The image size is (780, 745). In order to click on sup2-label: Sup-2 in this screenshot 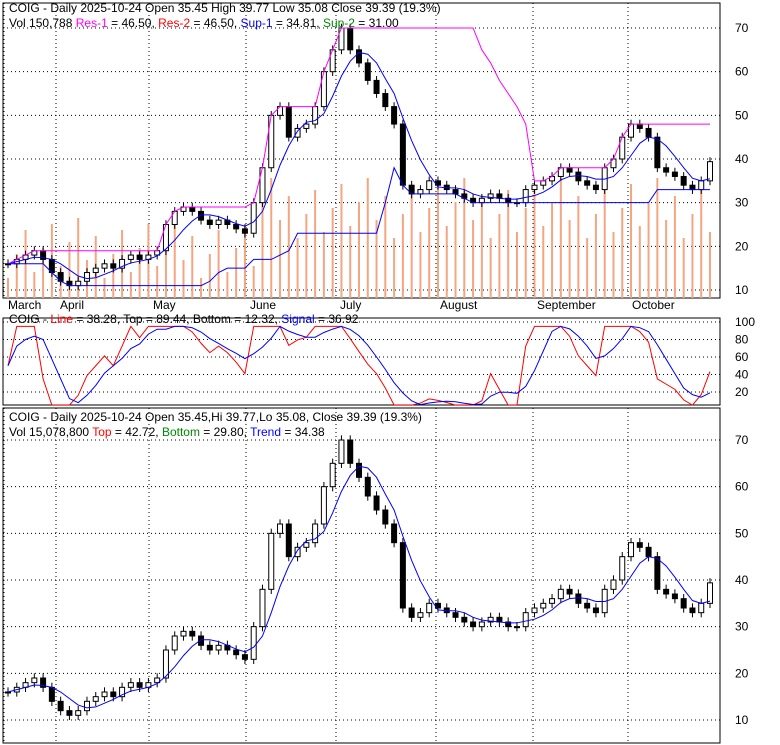, I will do `click(338, 23)`.